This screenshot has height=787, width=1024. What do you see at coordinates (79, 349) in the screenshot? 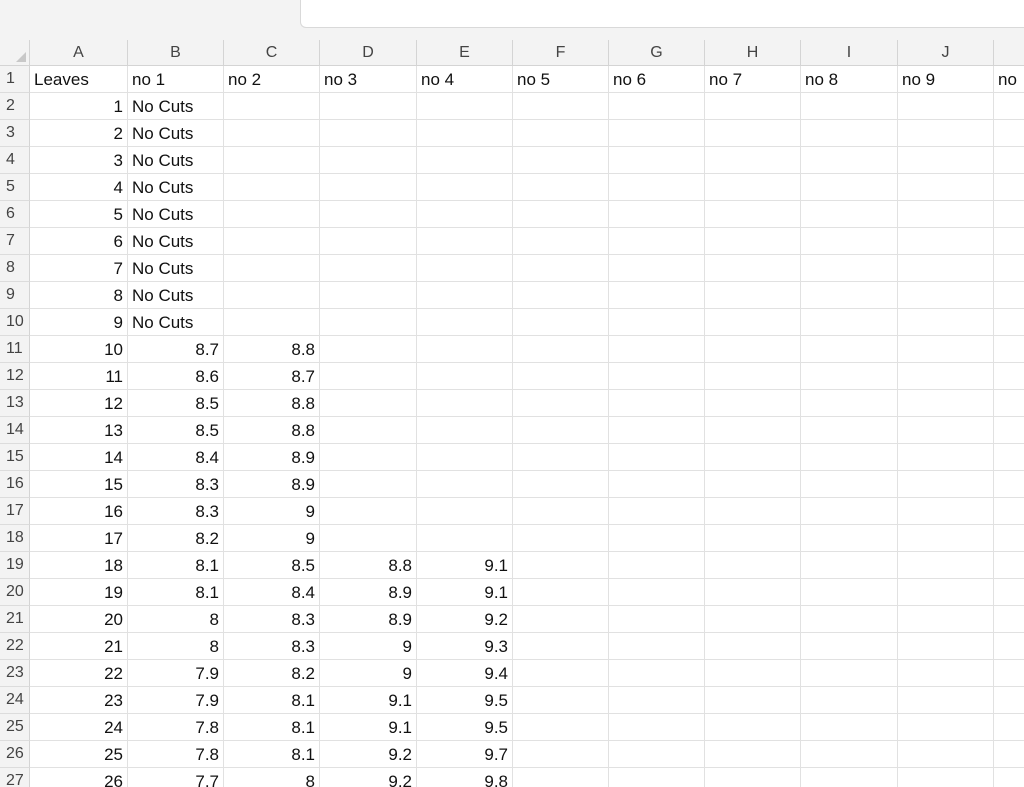
I see `grid-cell: 10` at bounding box center [79, 349].